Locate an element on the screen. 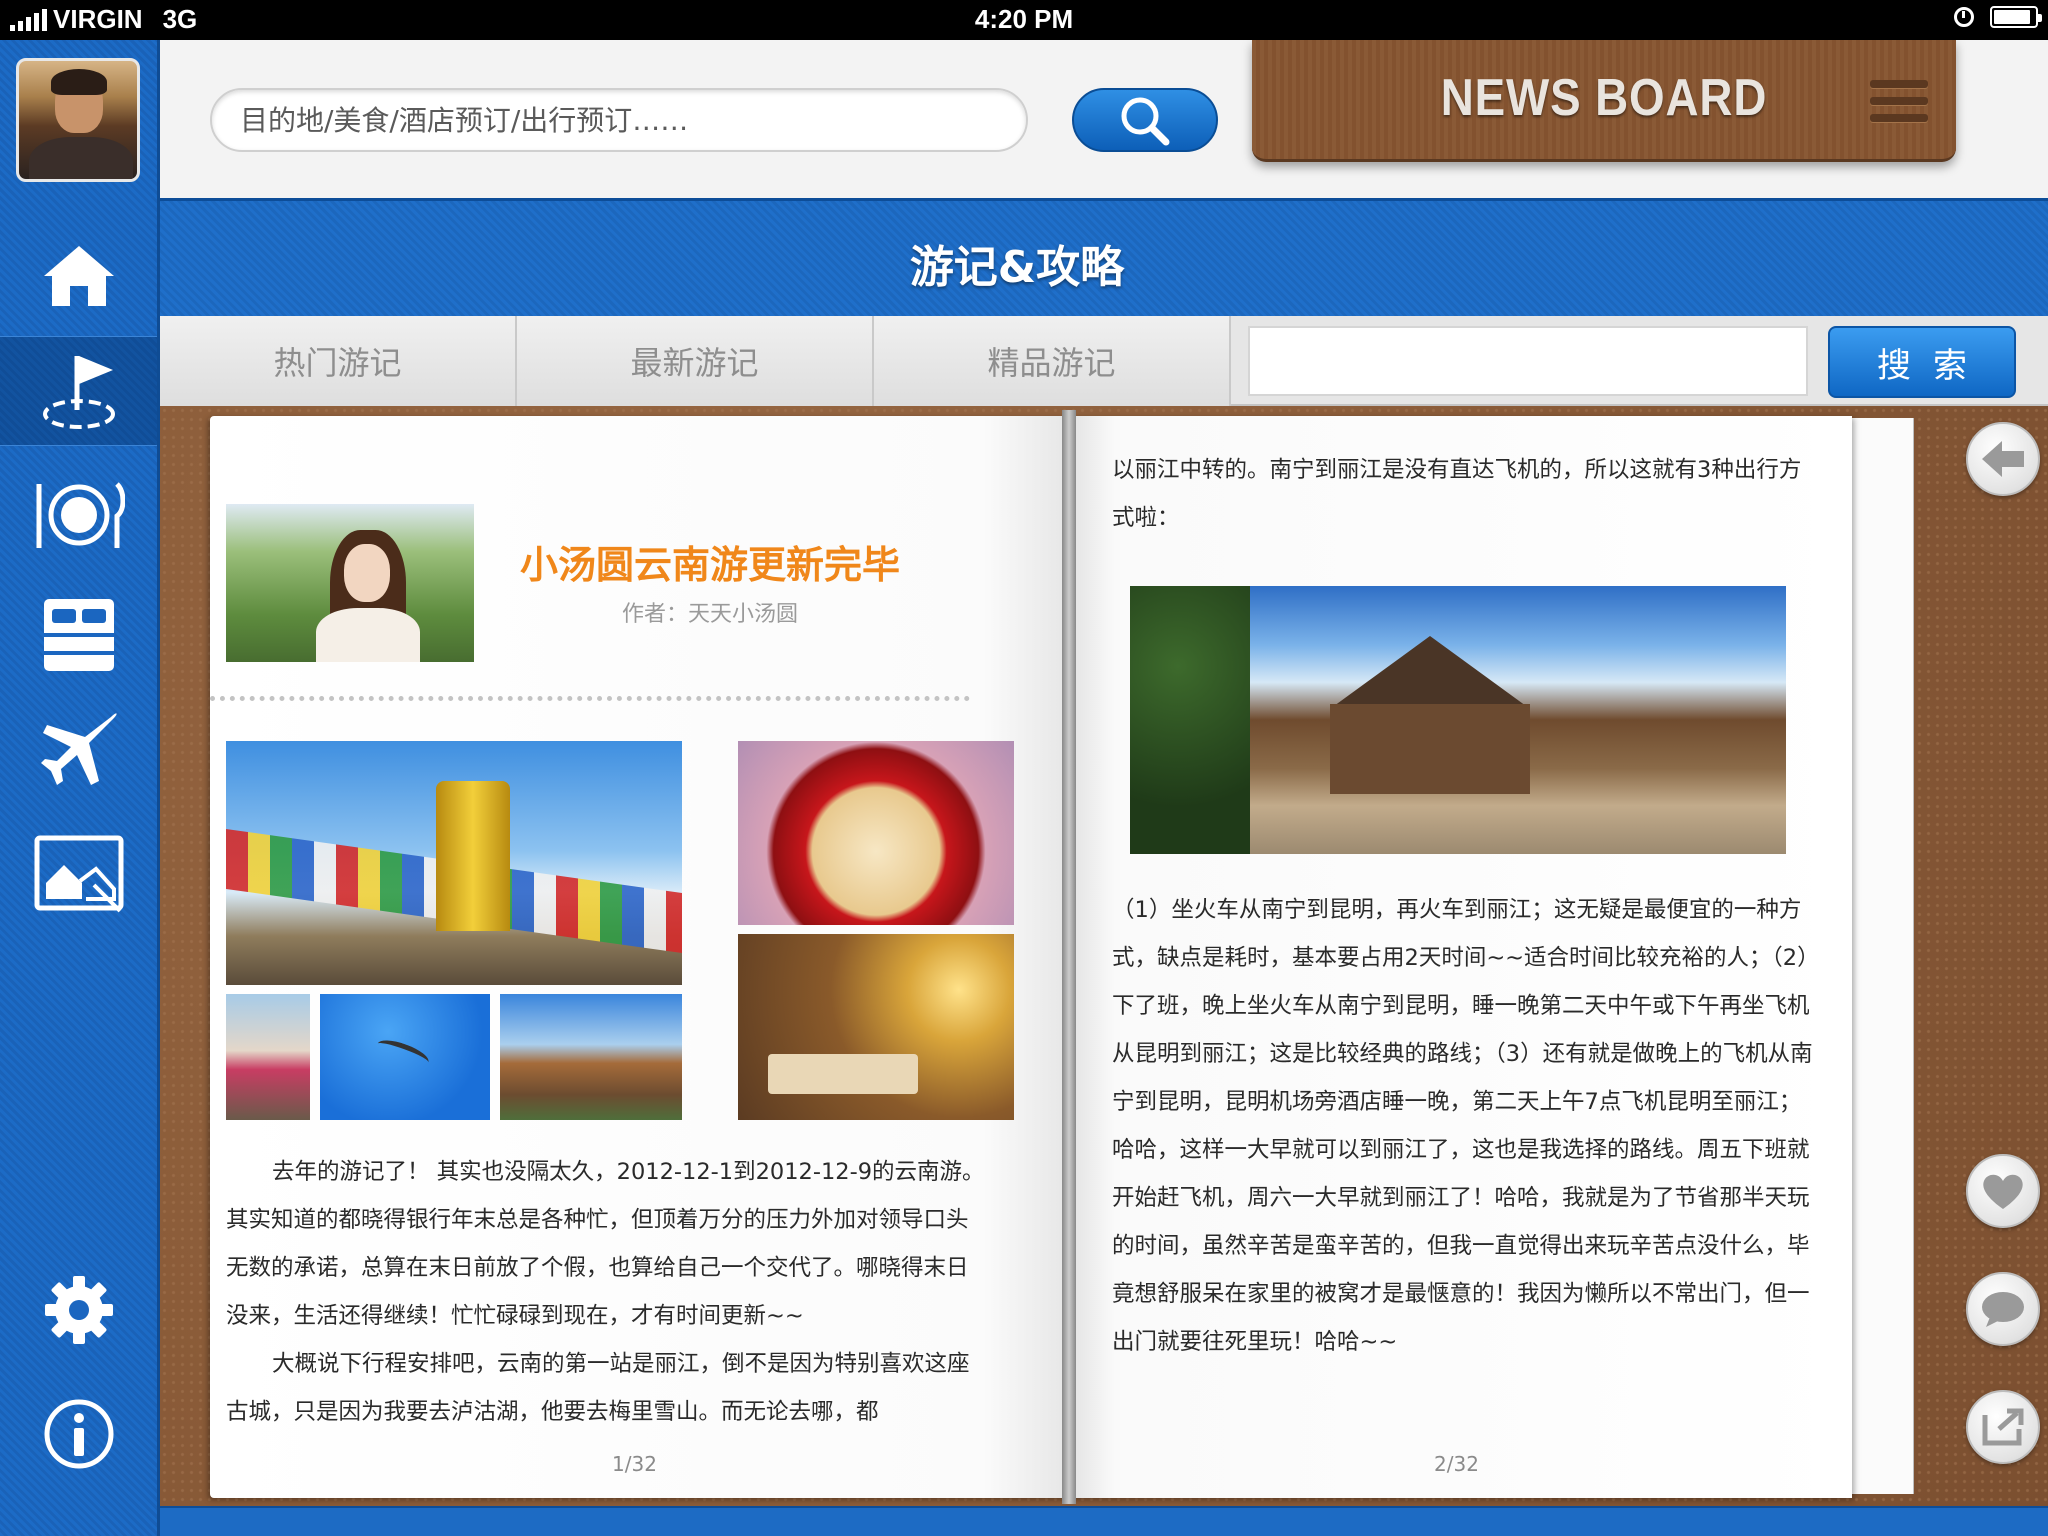 The image size is (2048, 1536). heart-icon is located at coordinates (2003, 1191).